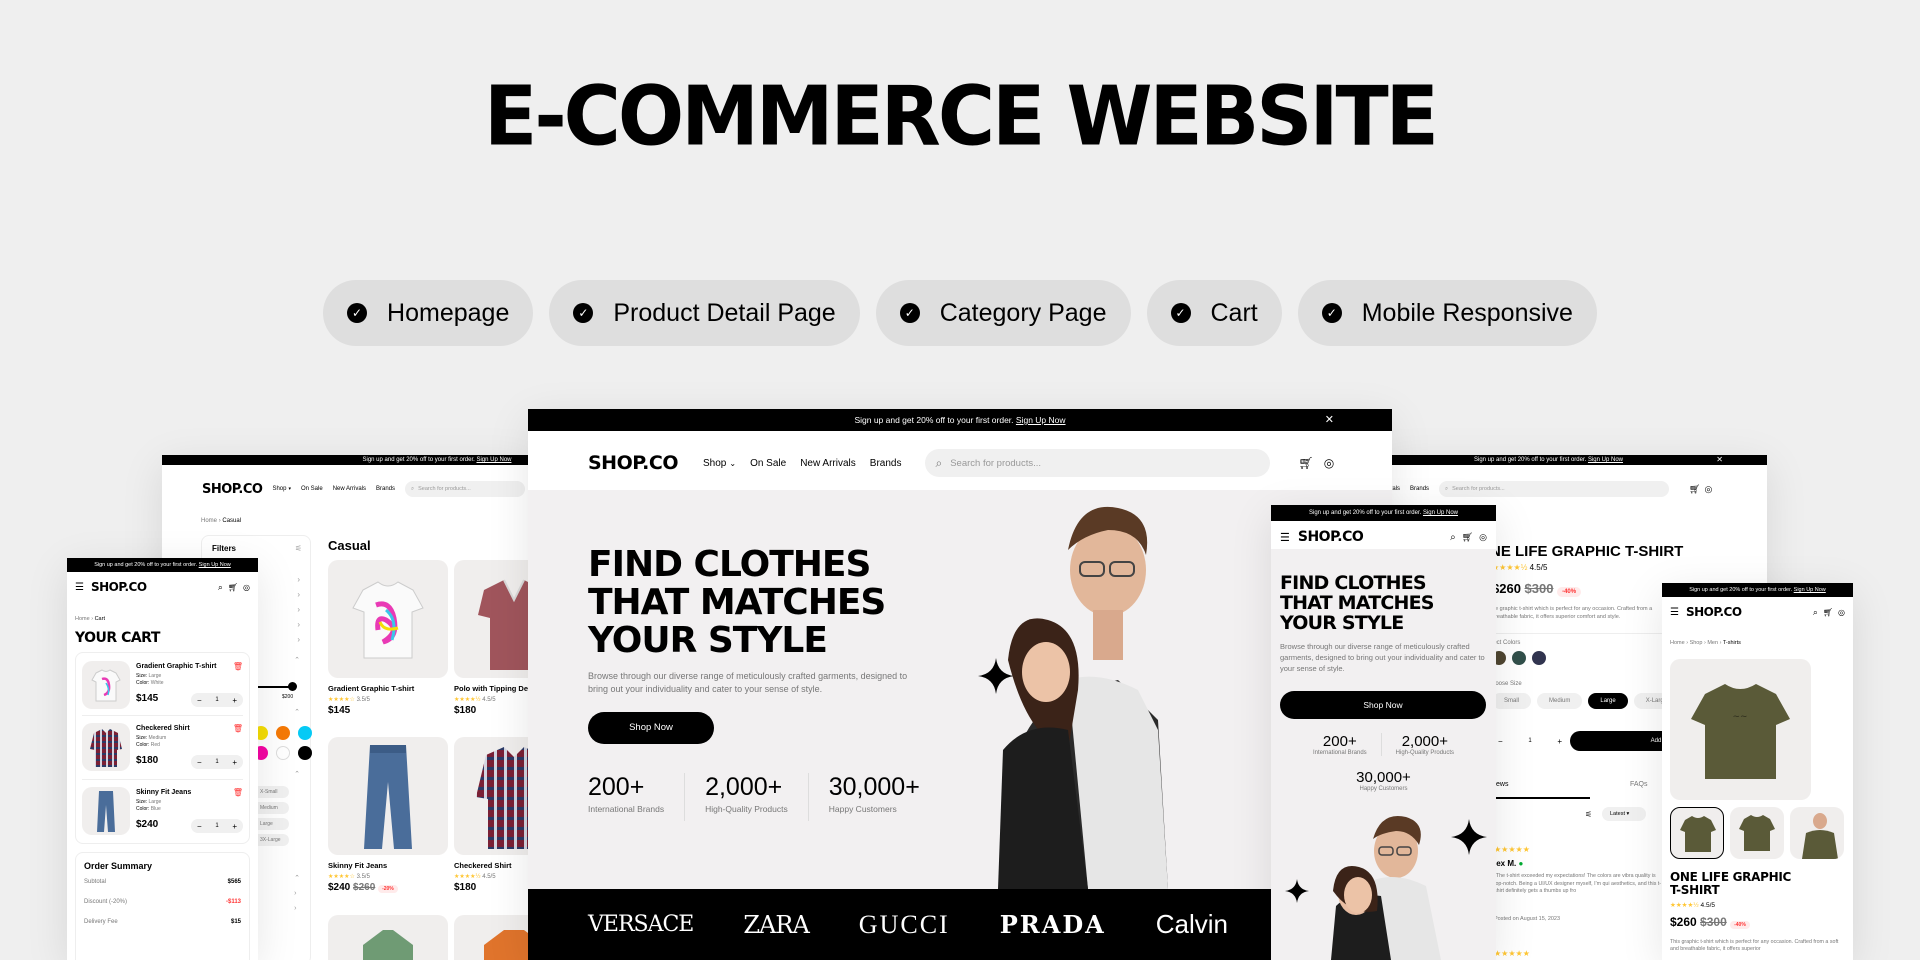 This screenshot has width=1920, height=960. Describe the element at coordinates (641, 924) in the screenshot. I see `brand-logo-versace: VERSACE` at that location.